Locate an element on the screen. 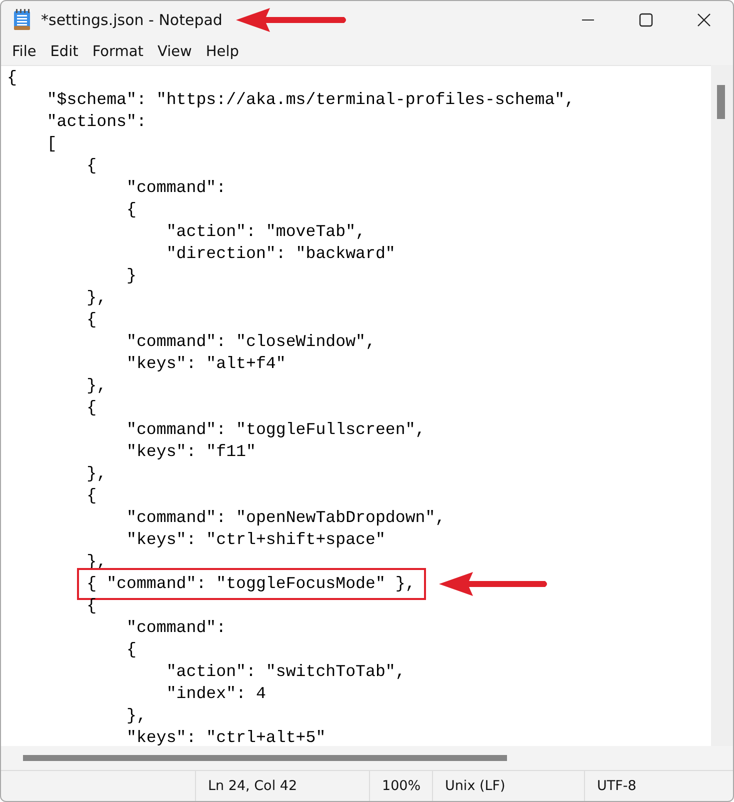  code-line: "keys": "ctrl+shift+space" is located at coordinates (255, 540).